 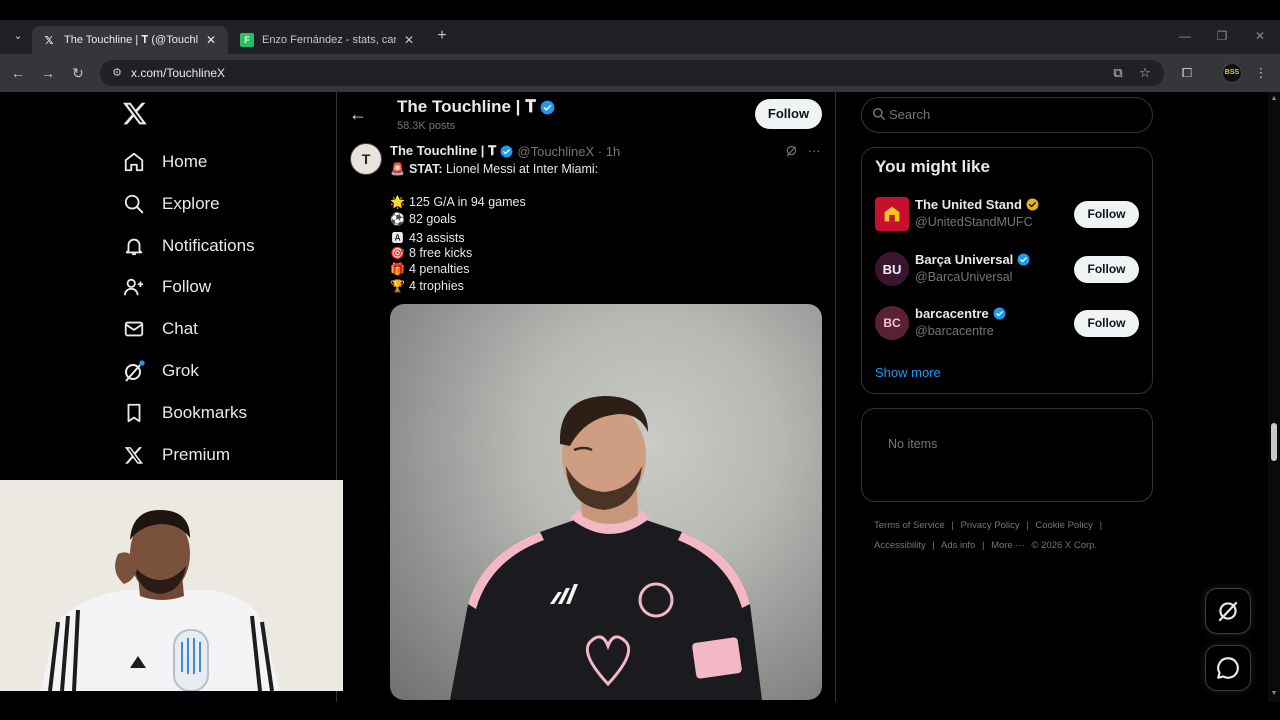 What do you see at coordinates (134, 455) in the screenshot?
I see `x-icon` at bounding box center [134, 455].